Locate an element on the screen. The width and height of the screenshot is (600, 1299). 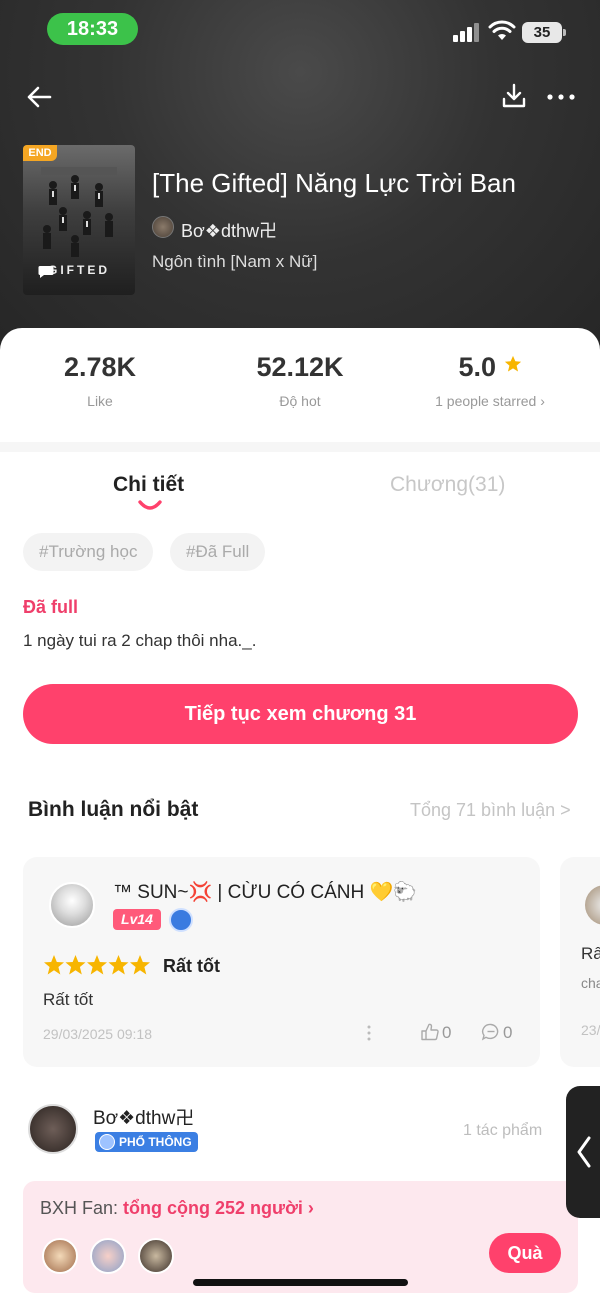
level-badge: Lv14 is located at coordinates (137, 919).